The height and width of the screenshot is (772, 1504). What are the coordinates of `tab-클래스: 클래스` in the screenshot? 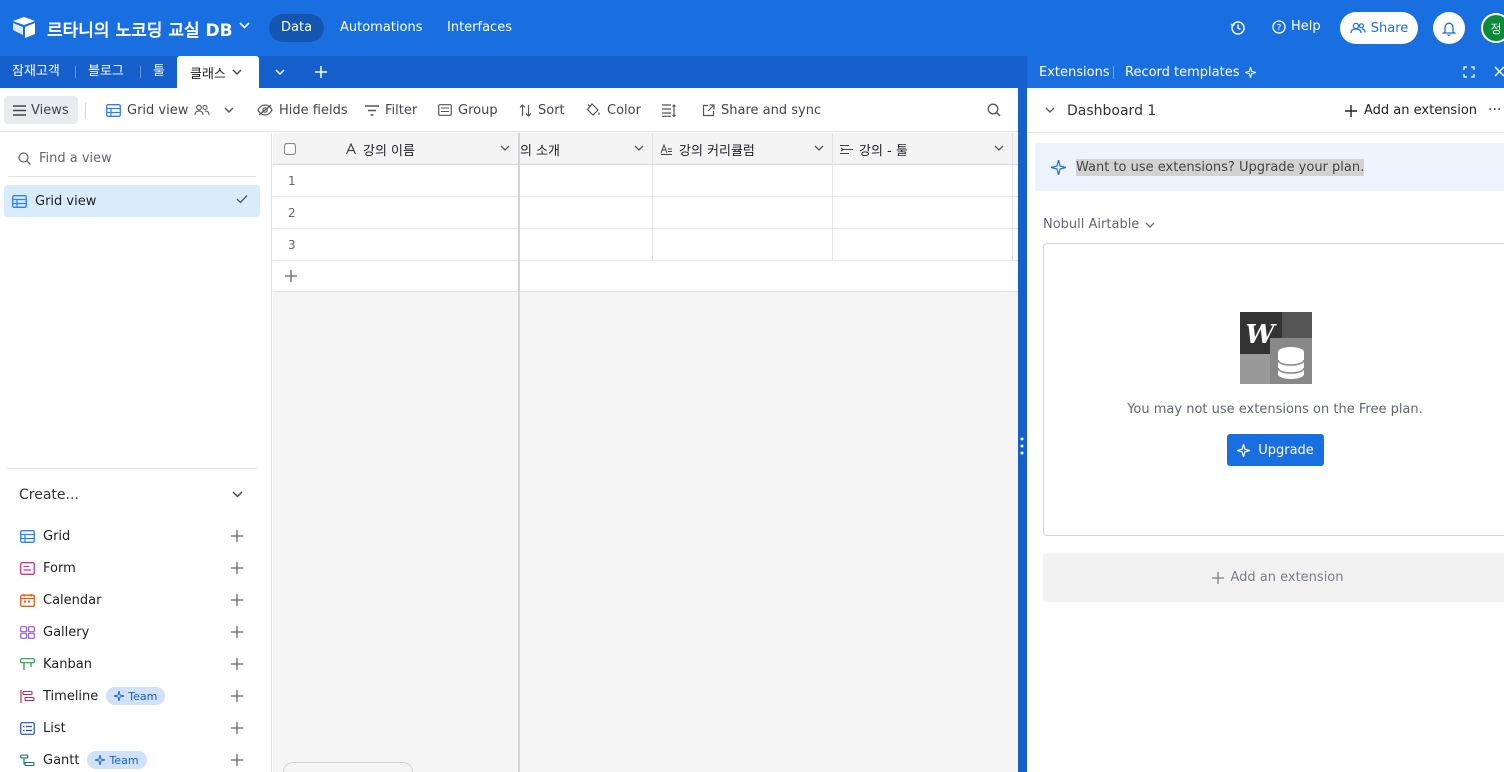 It's located at (218, 72).